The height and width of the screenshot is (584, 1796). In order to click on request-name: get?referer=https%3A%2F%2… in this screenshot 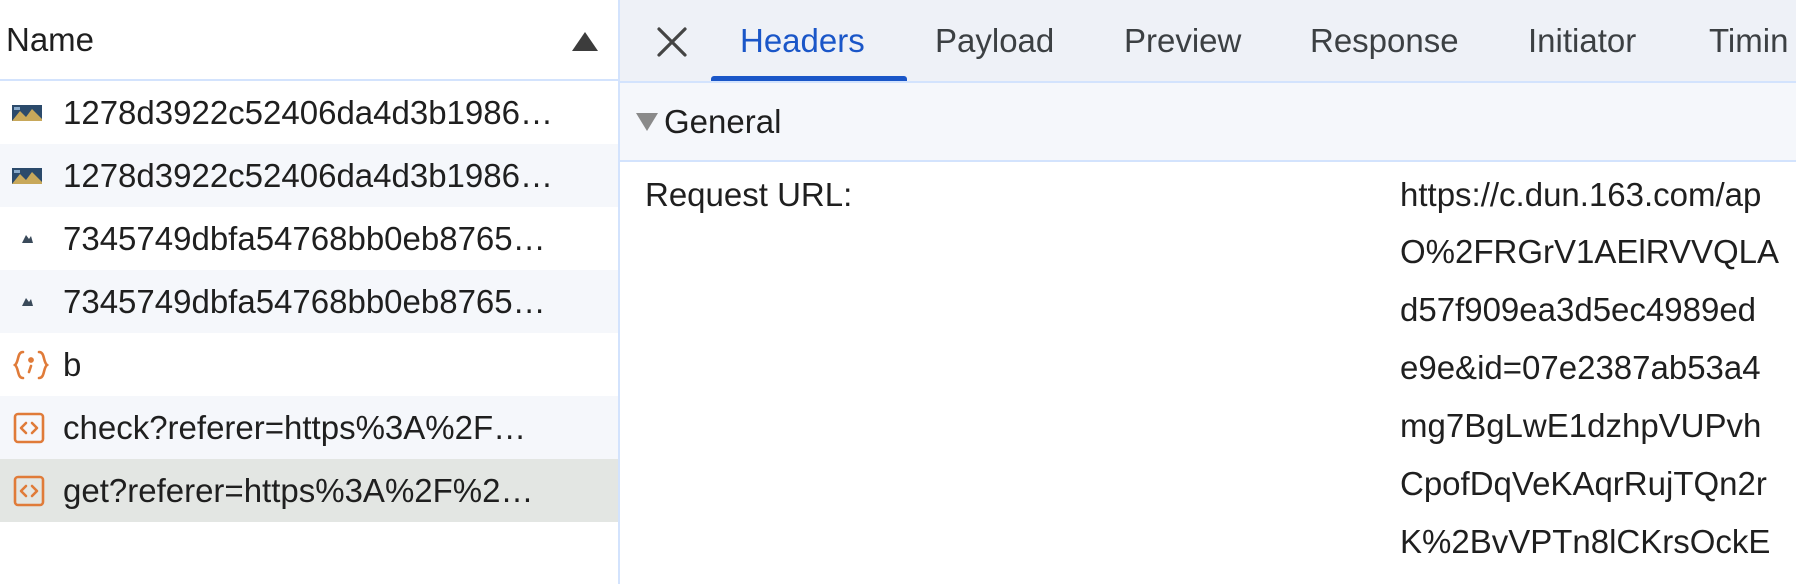, I will do `click(298, 490)`.